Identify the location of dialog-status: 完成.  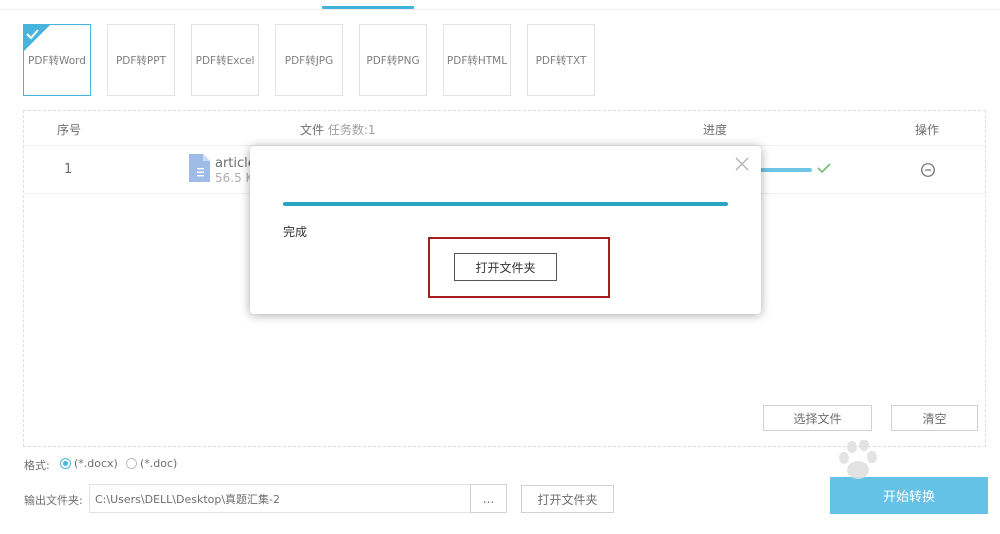
(295, 232).